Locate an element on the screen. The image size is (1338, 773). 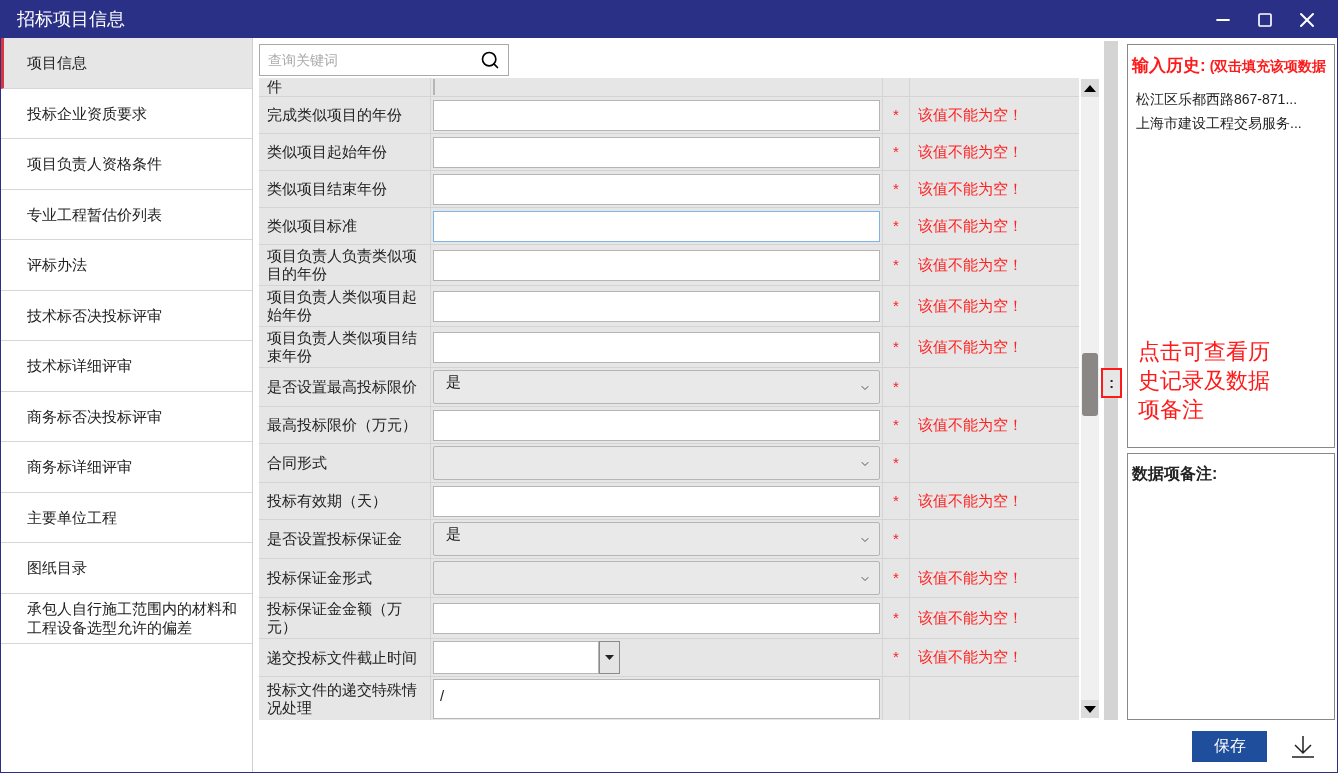
sidebar-item: 评标办法 is located at coordinates (126, 265).